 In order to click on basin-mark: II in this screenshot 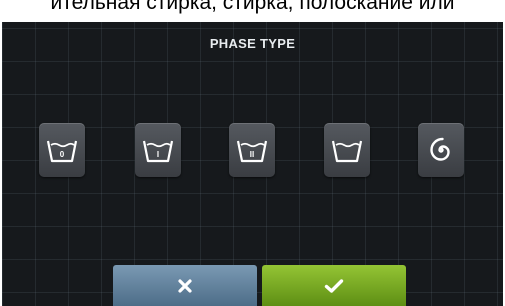, I will do `click(252, 154)`.